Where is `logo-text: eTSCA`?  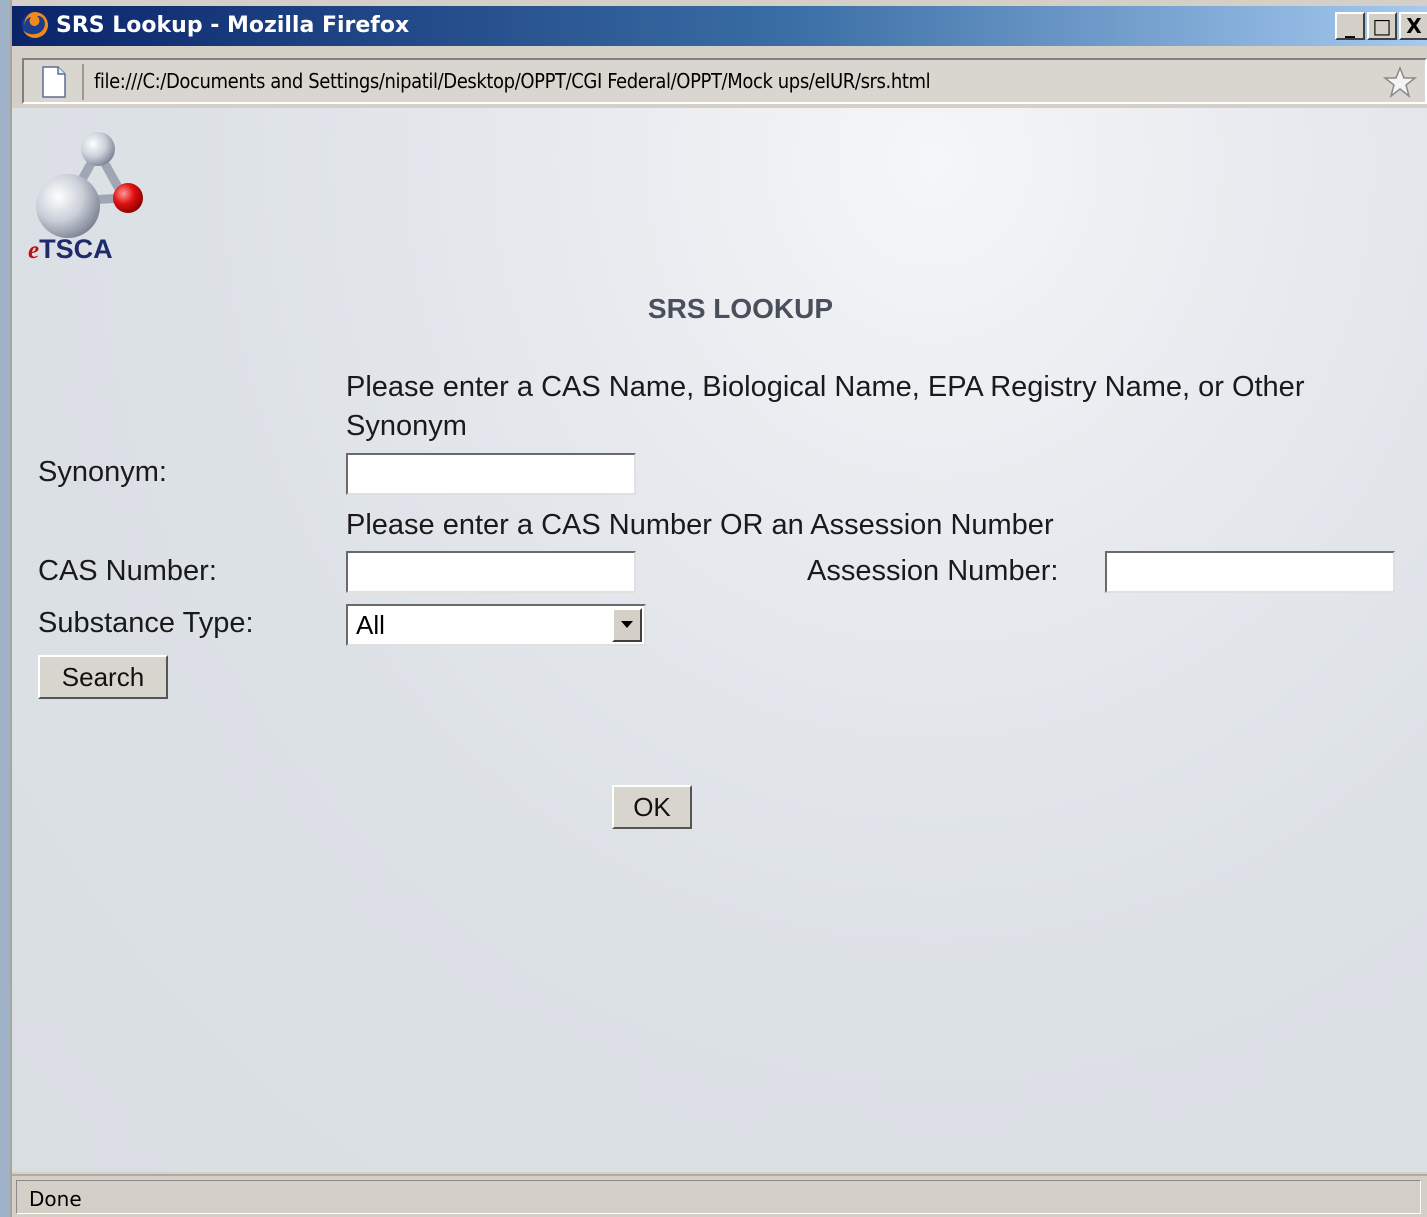
logo-text: eTSCA is located at coordinates (70, 249).